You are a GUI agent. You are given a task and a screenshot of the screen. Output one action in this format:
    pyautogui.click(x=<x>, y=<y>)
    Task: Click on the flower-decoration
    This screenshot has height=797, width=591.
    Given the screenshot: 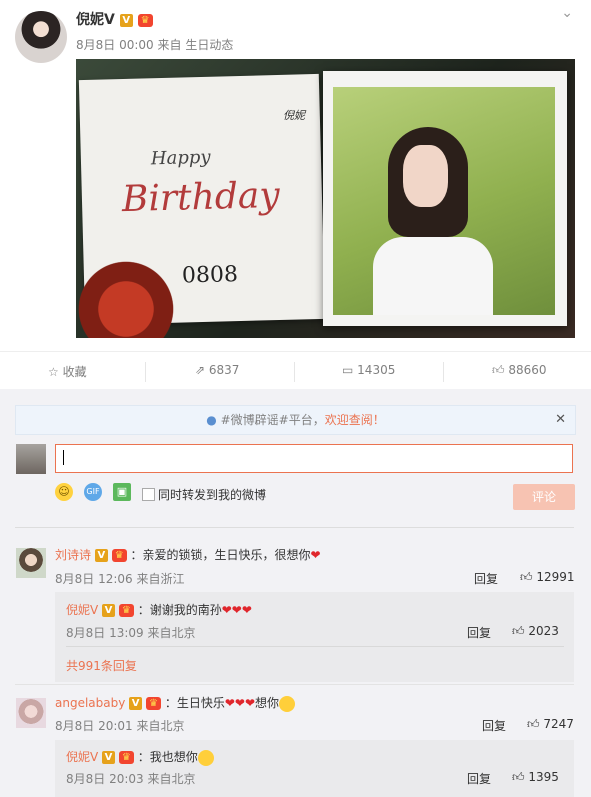 What is the action you would take?
    pyautogui.click(x=131, y=298)
    